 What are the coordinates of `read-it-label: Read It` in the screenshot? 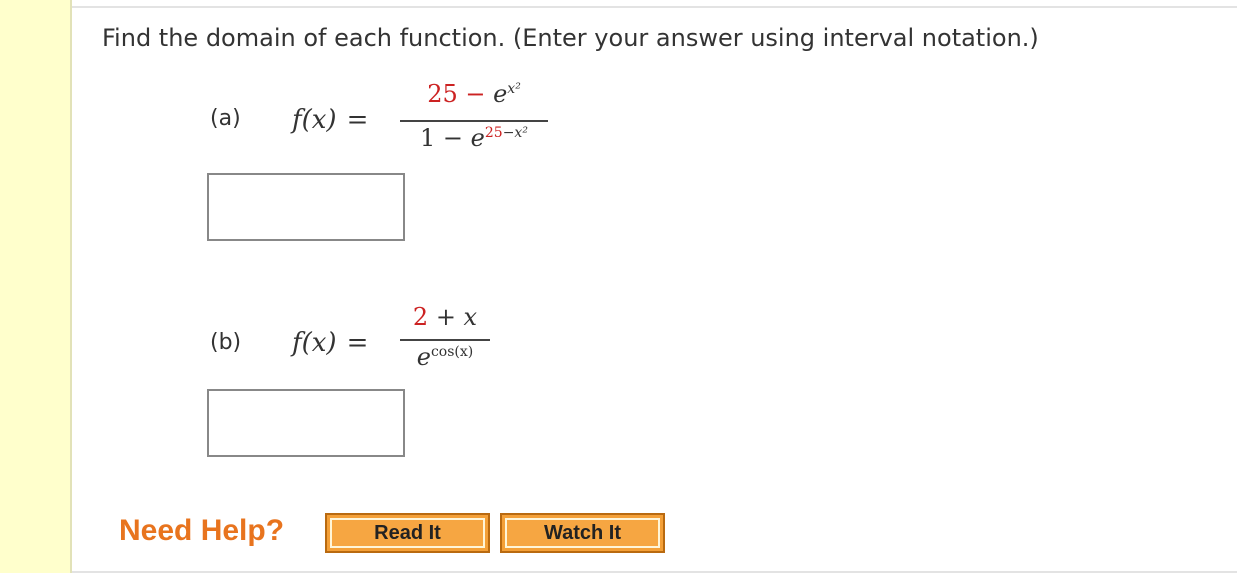 It's located at (407, 533).